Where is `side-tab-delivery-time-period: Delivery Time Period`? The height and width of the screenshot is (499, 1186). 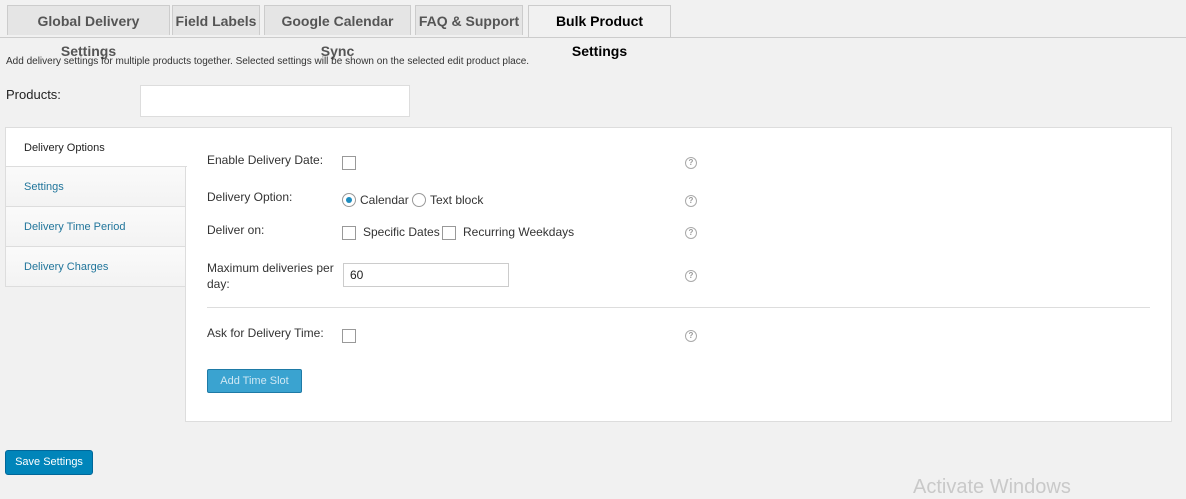
side-tab-delivery-time-period: Delivery Time Period is located at coordinates (95, 227).